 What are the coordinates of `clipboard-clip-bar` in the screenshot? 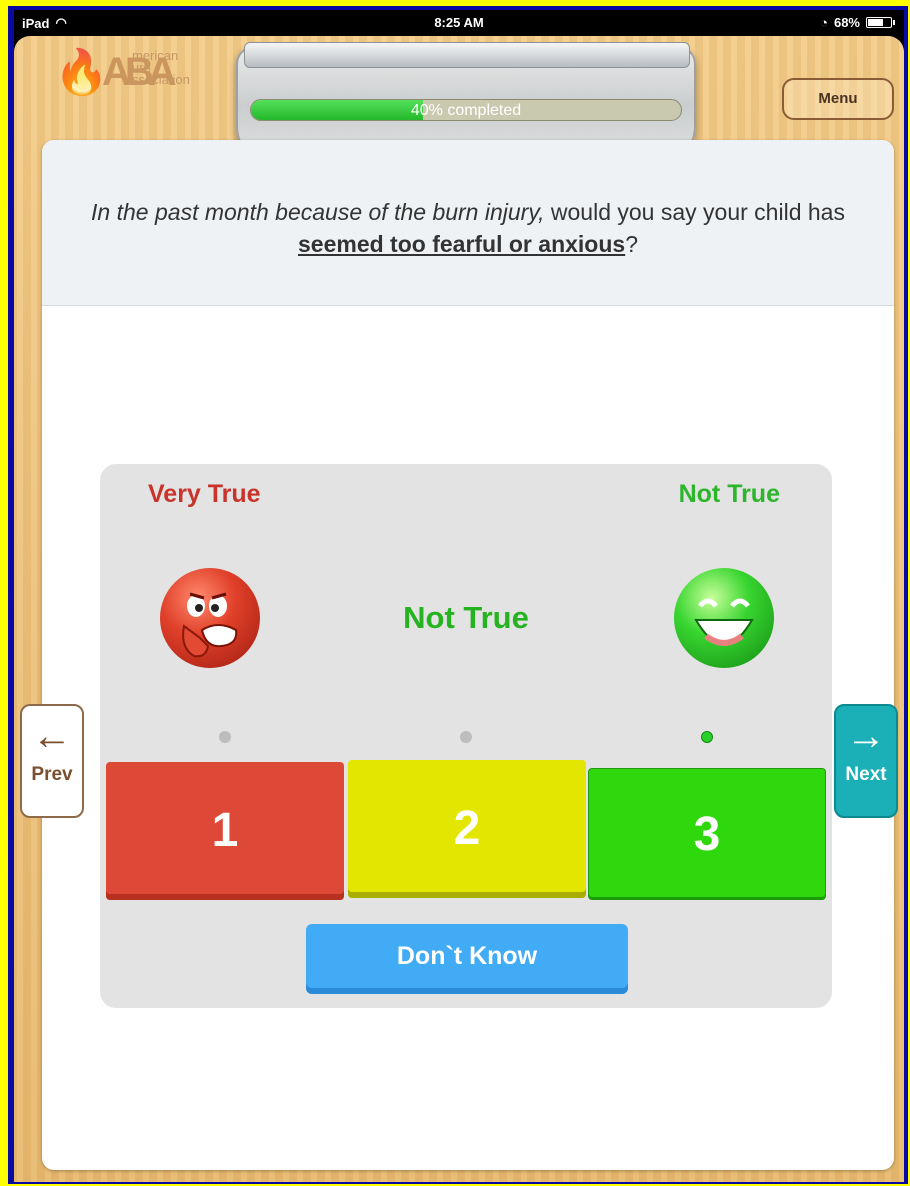 It's located at (467, 55).